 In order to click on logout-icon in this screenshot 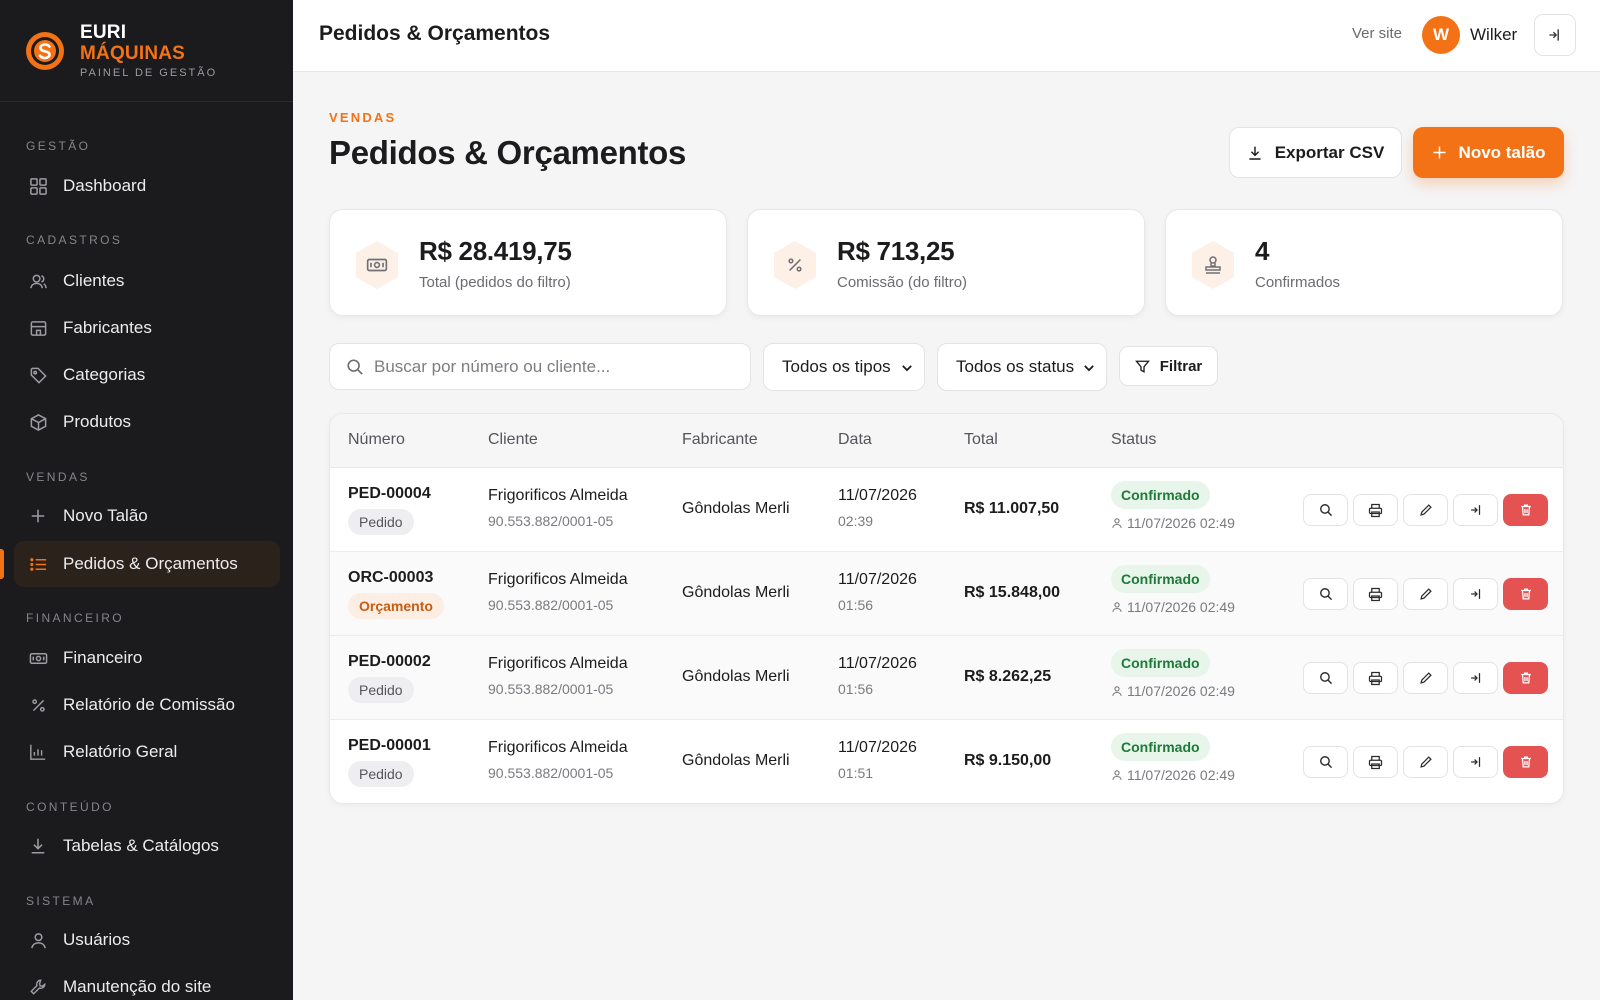, I will do `click(1475, 594)`.